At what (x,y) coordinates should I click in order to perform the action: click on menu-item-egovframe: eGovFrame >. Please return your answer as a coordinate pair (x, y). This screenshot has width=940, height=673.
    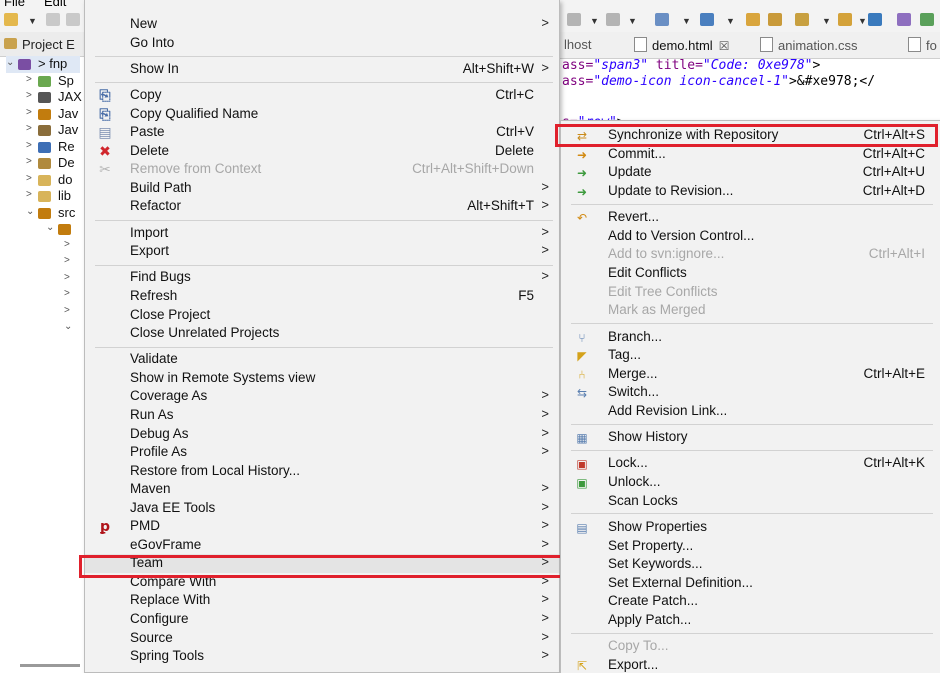
    Looking at the image, I should click on (322, 545).